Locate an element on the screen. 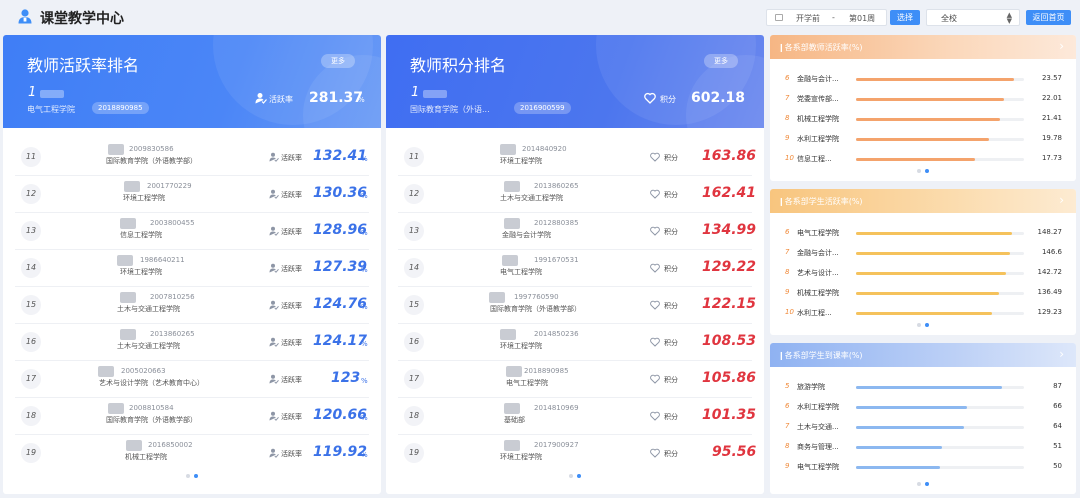  scope-select: 全校 ▲ ▼ is located at coordinates (973, 17).